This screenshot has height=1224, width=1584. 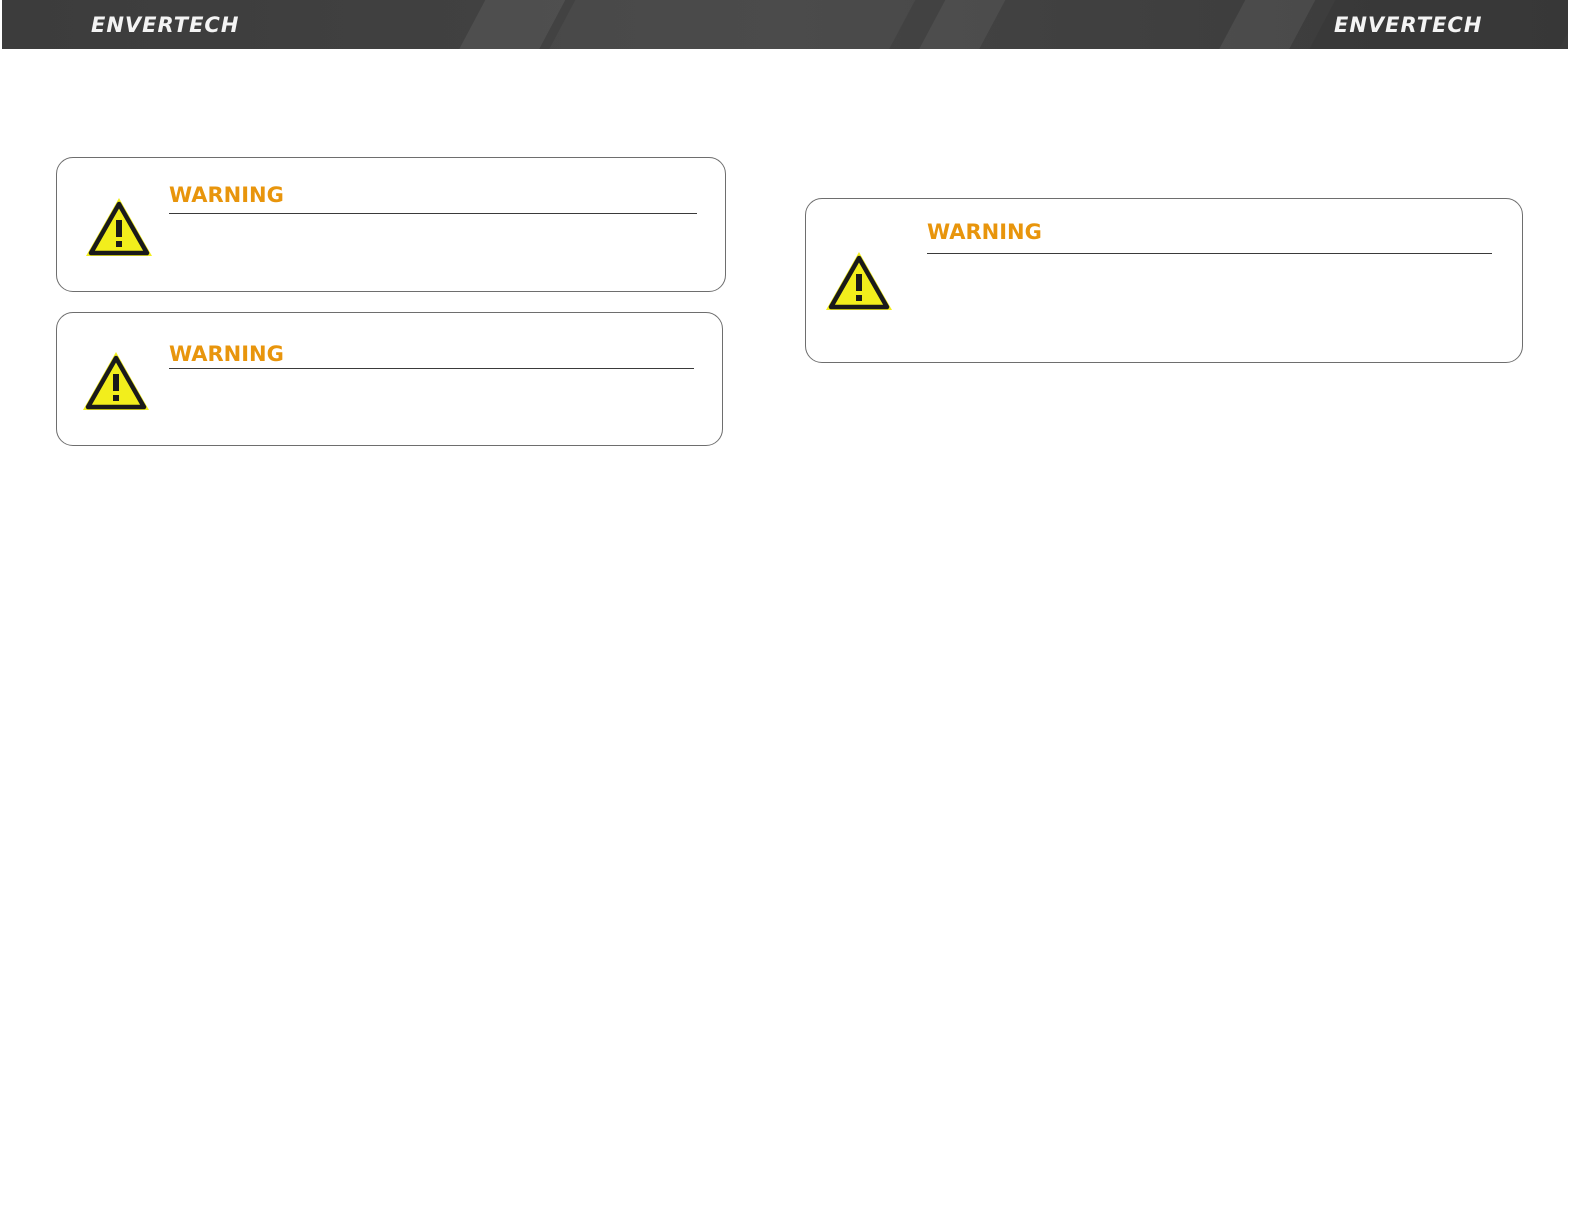 What do you see at coordinates (1408, 25) in the screenshot?
I see `brand-logo-right: ENVERTECH` at bounding box center [1408, 25].